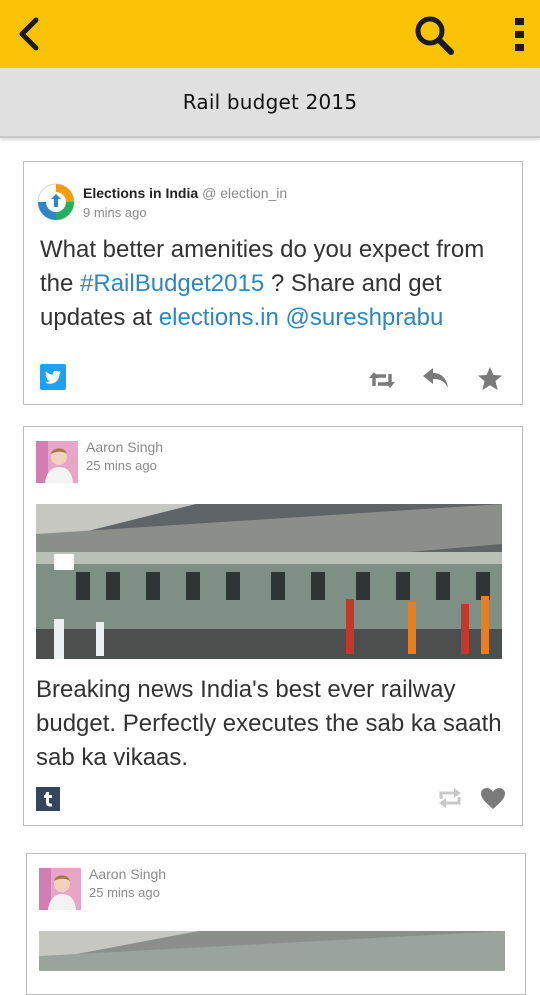  Describe the element at coordinates (99, 317) in the screenshot. I see `text-fragment: updates at` at that location.